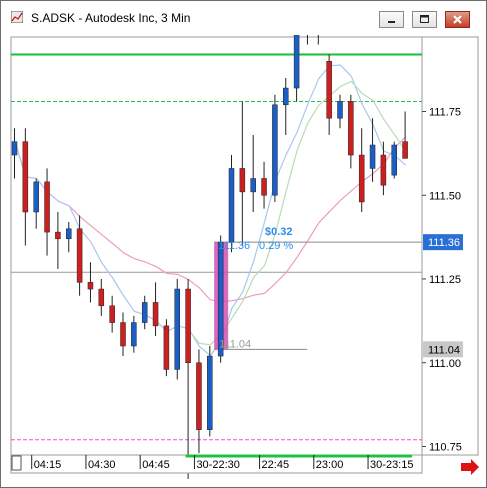 This screenshot has width=487, height=488. What do you see at coordinates (470, 467) in the screenshot?
I see `scroll-right-arrow-icon` at bounding box center [470, 467].